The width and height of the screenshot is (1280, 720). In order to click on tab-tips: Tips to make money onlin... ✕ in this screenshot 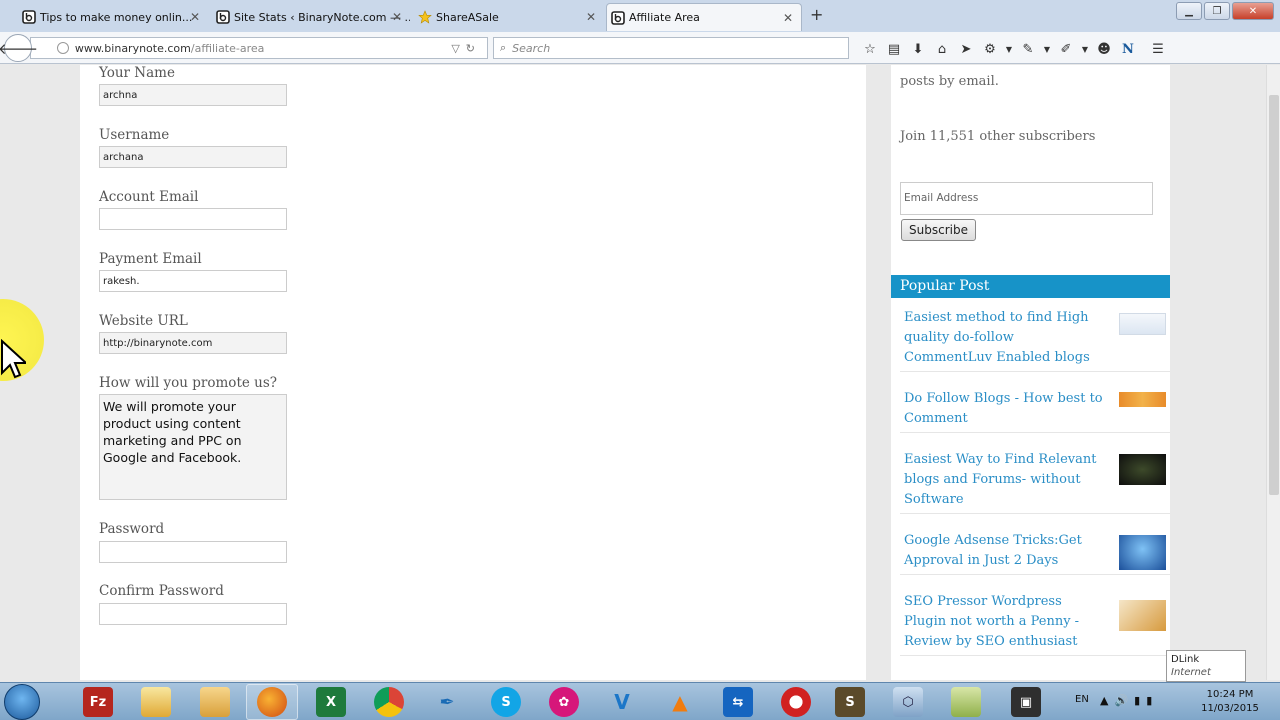, I will do `click(113, 17)`.